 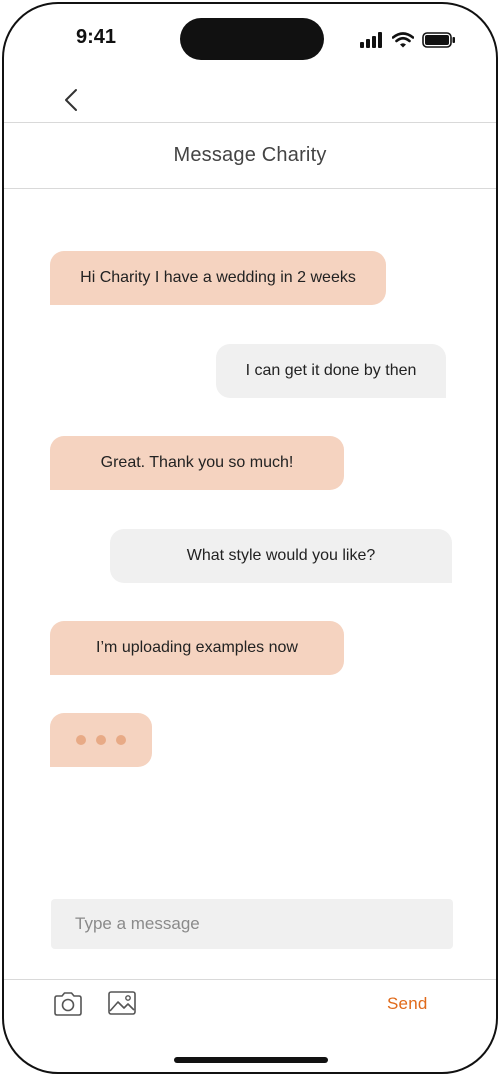 I want to click on message-text: I can get it done by then, so click(x=331, y=370).